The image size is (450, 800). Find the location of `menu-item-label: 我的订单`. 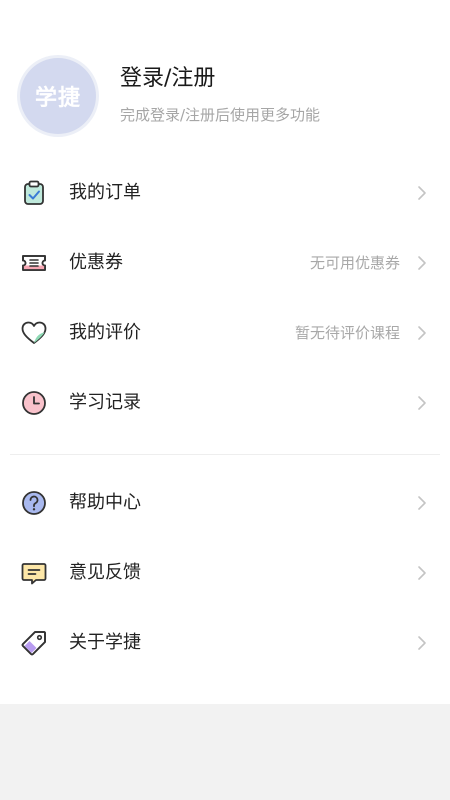

menu-item-label: 我的订单 is located at coordinates (105, 192).